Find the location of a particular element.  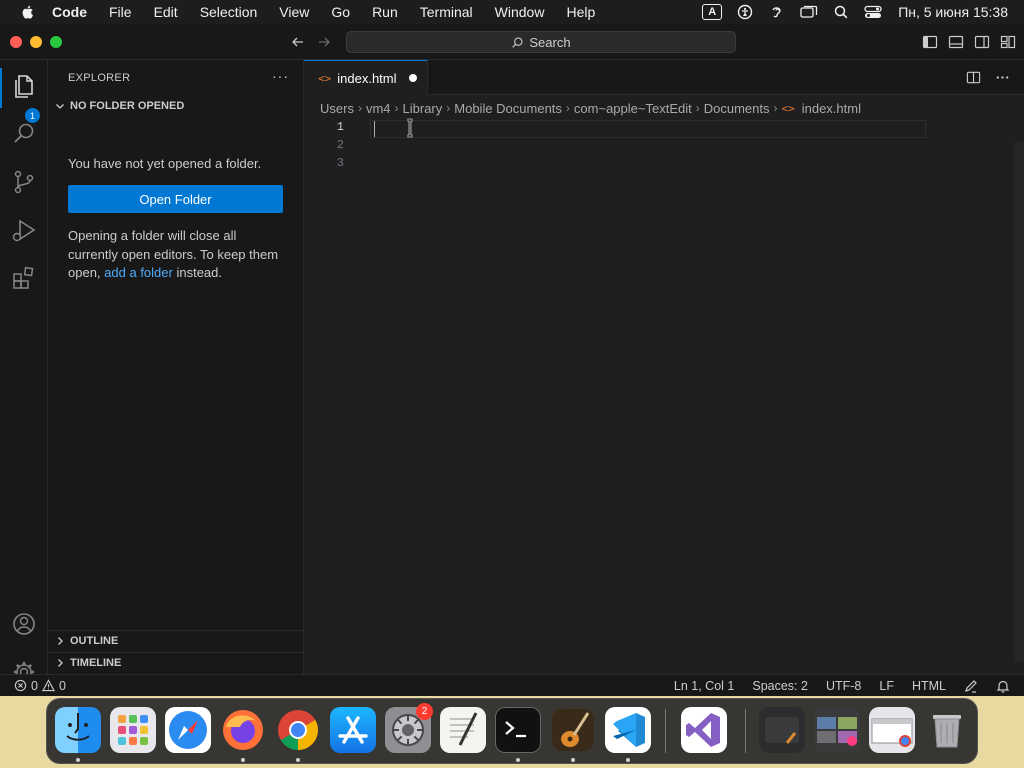

menu-go: Go is located at coordinates (340, 12).